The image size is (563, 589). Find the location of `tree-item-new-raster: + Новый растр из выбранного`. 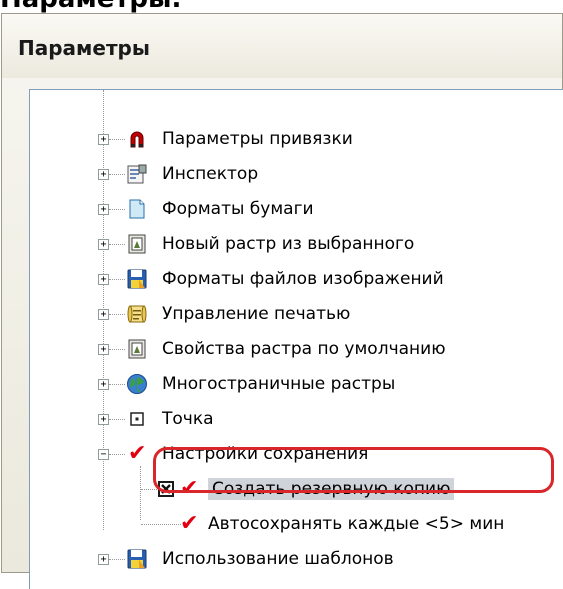

tree-item-new-raster: + Новый растр из выбранного is located at coordinates (296, 251).